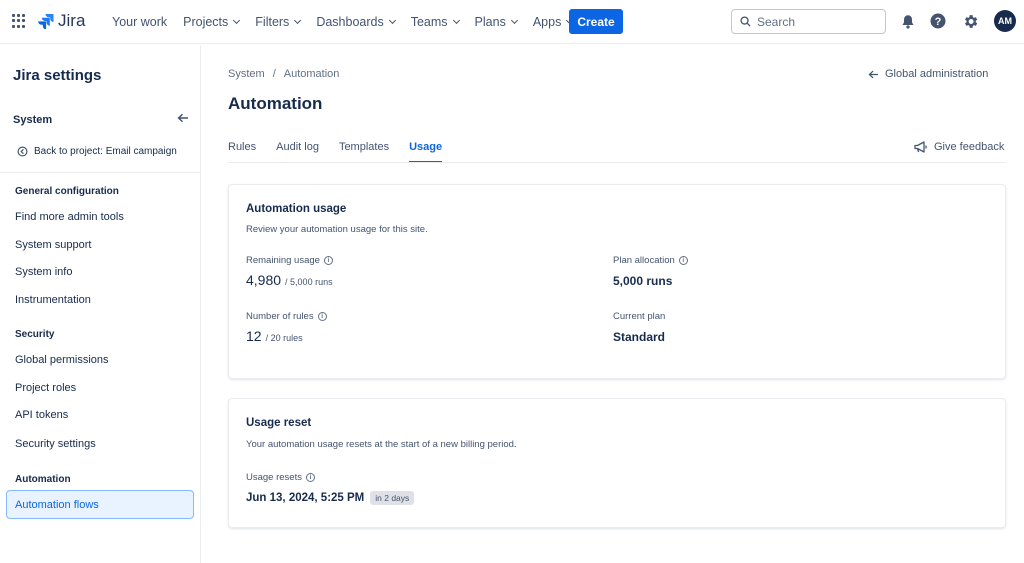  I want to click on search-input: Search, so click(808, 21).